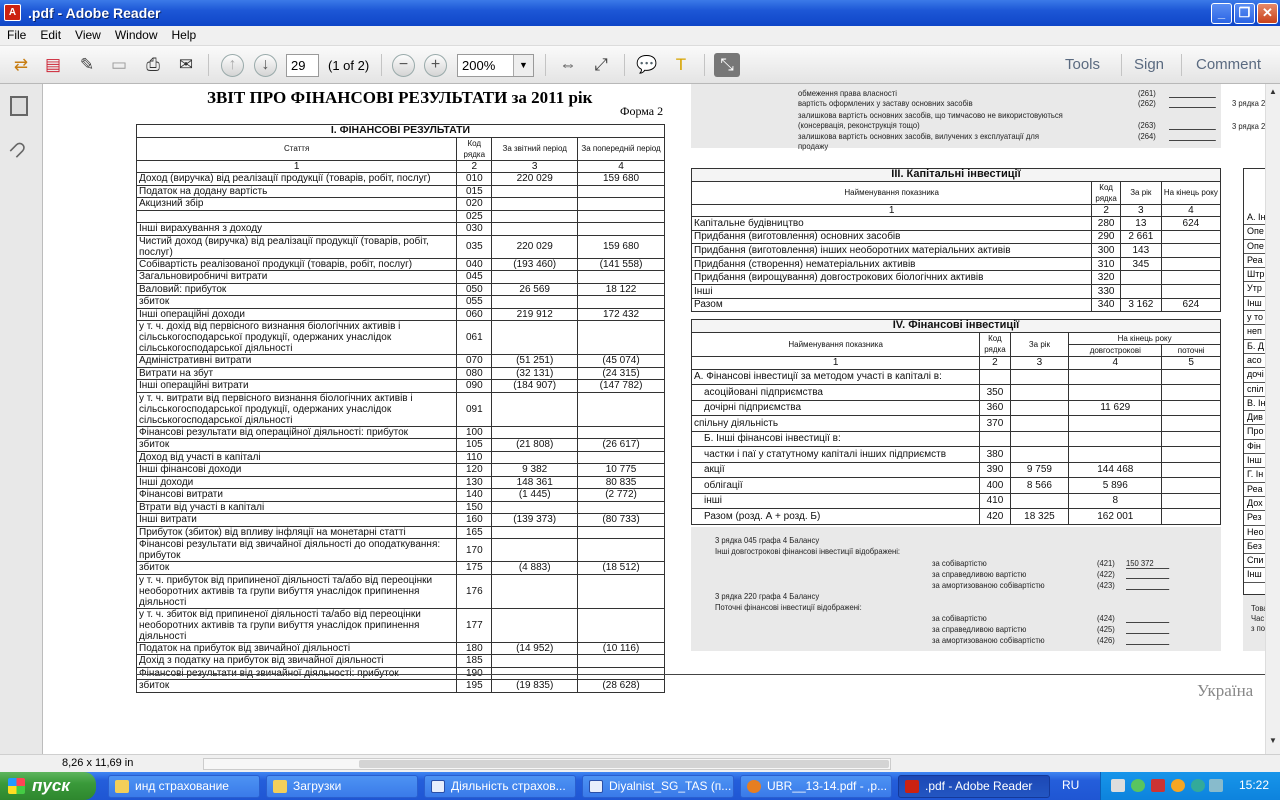  I want to click on close-button: ✕, so click(1267, 13).